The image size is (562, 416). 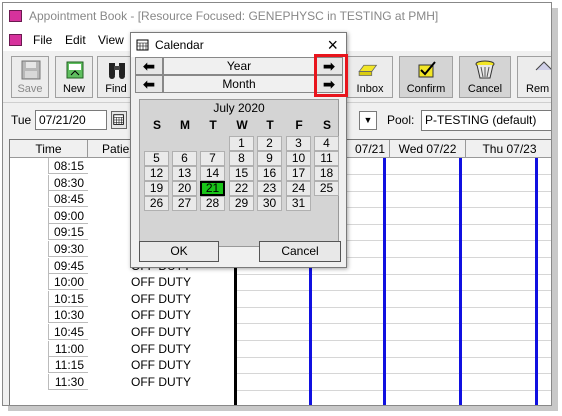 I want to click on time-slot-label: 08:15, so click(x=68, y=166).